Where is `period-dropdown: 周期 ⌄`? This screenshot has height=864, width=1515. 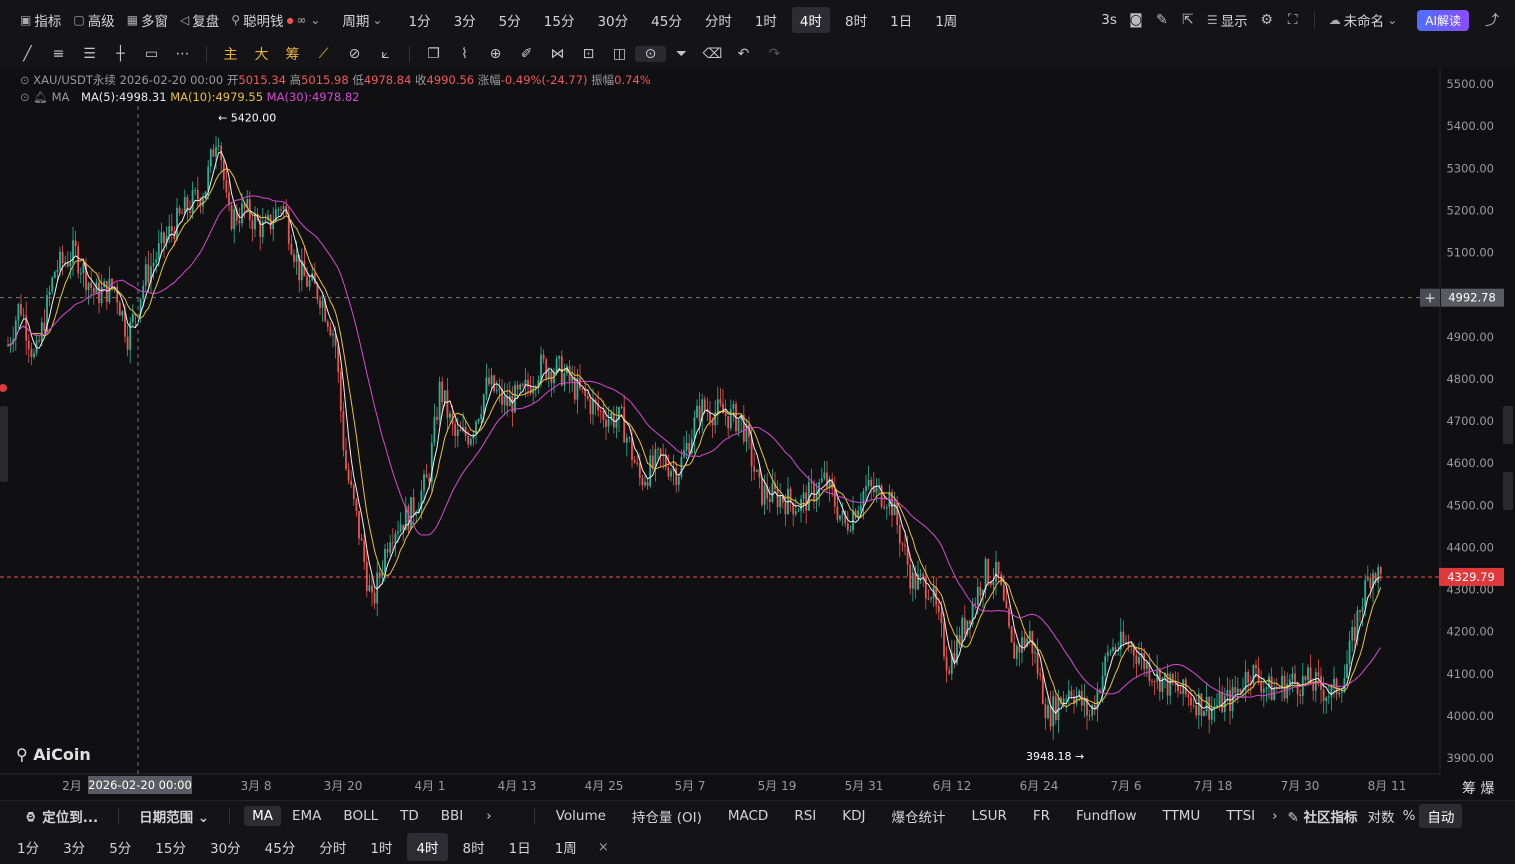
period-dropdown: 周期 ⌄ is located at coordinates (362, 20).